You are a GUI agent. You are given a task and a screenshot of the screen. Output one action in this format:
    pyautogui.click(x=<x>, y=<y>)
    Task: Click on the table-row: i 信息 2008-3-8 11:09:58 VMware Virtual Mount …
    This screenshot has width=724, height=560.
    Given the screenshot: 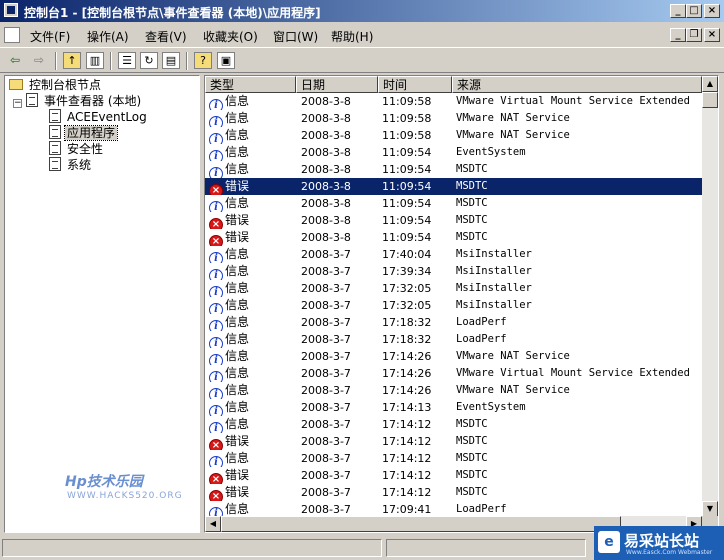 What is the action you would take?
    pyautogui.click(x=453, y=101)
    